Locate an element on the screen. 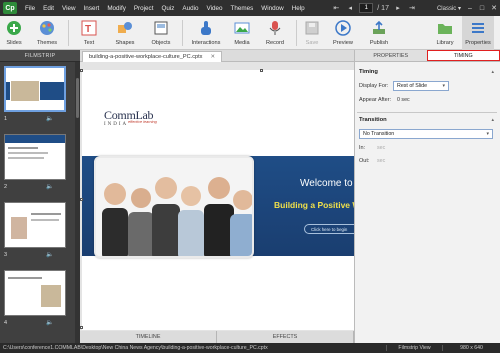 This screenshot has height=353, width=500. minimize-icon: – is located at coordinates (470, 8).